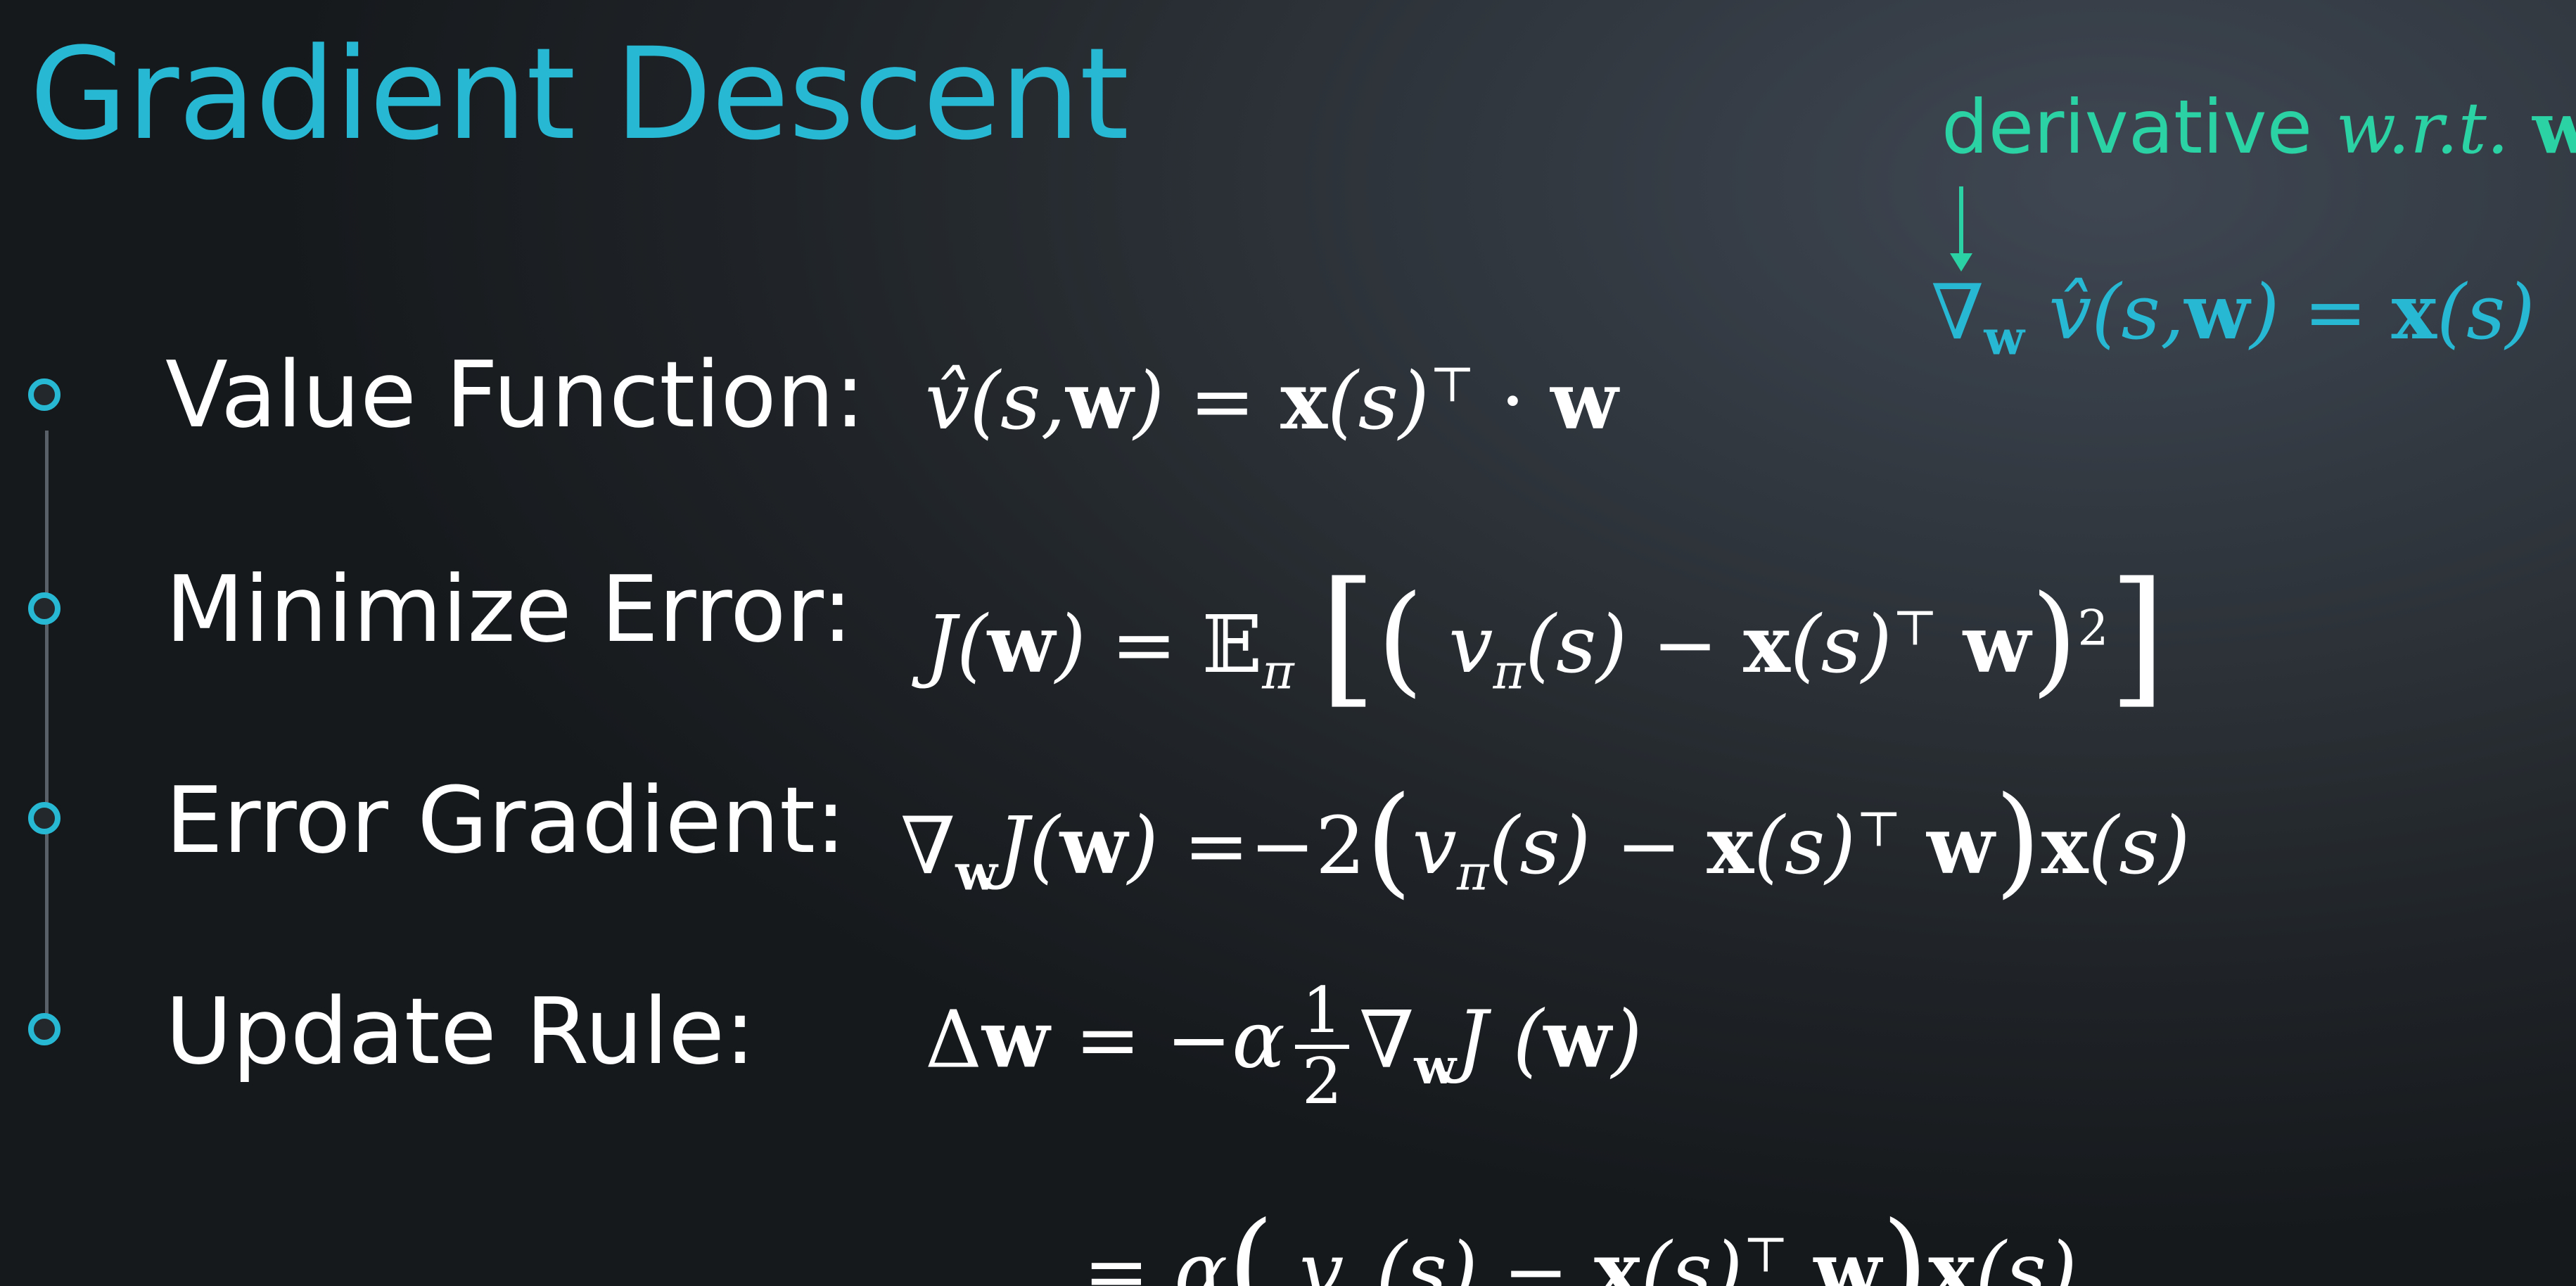  I want to click on annotation-variable: w, so click(2554, 128).